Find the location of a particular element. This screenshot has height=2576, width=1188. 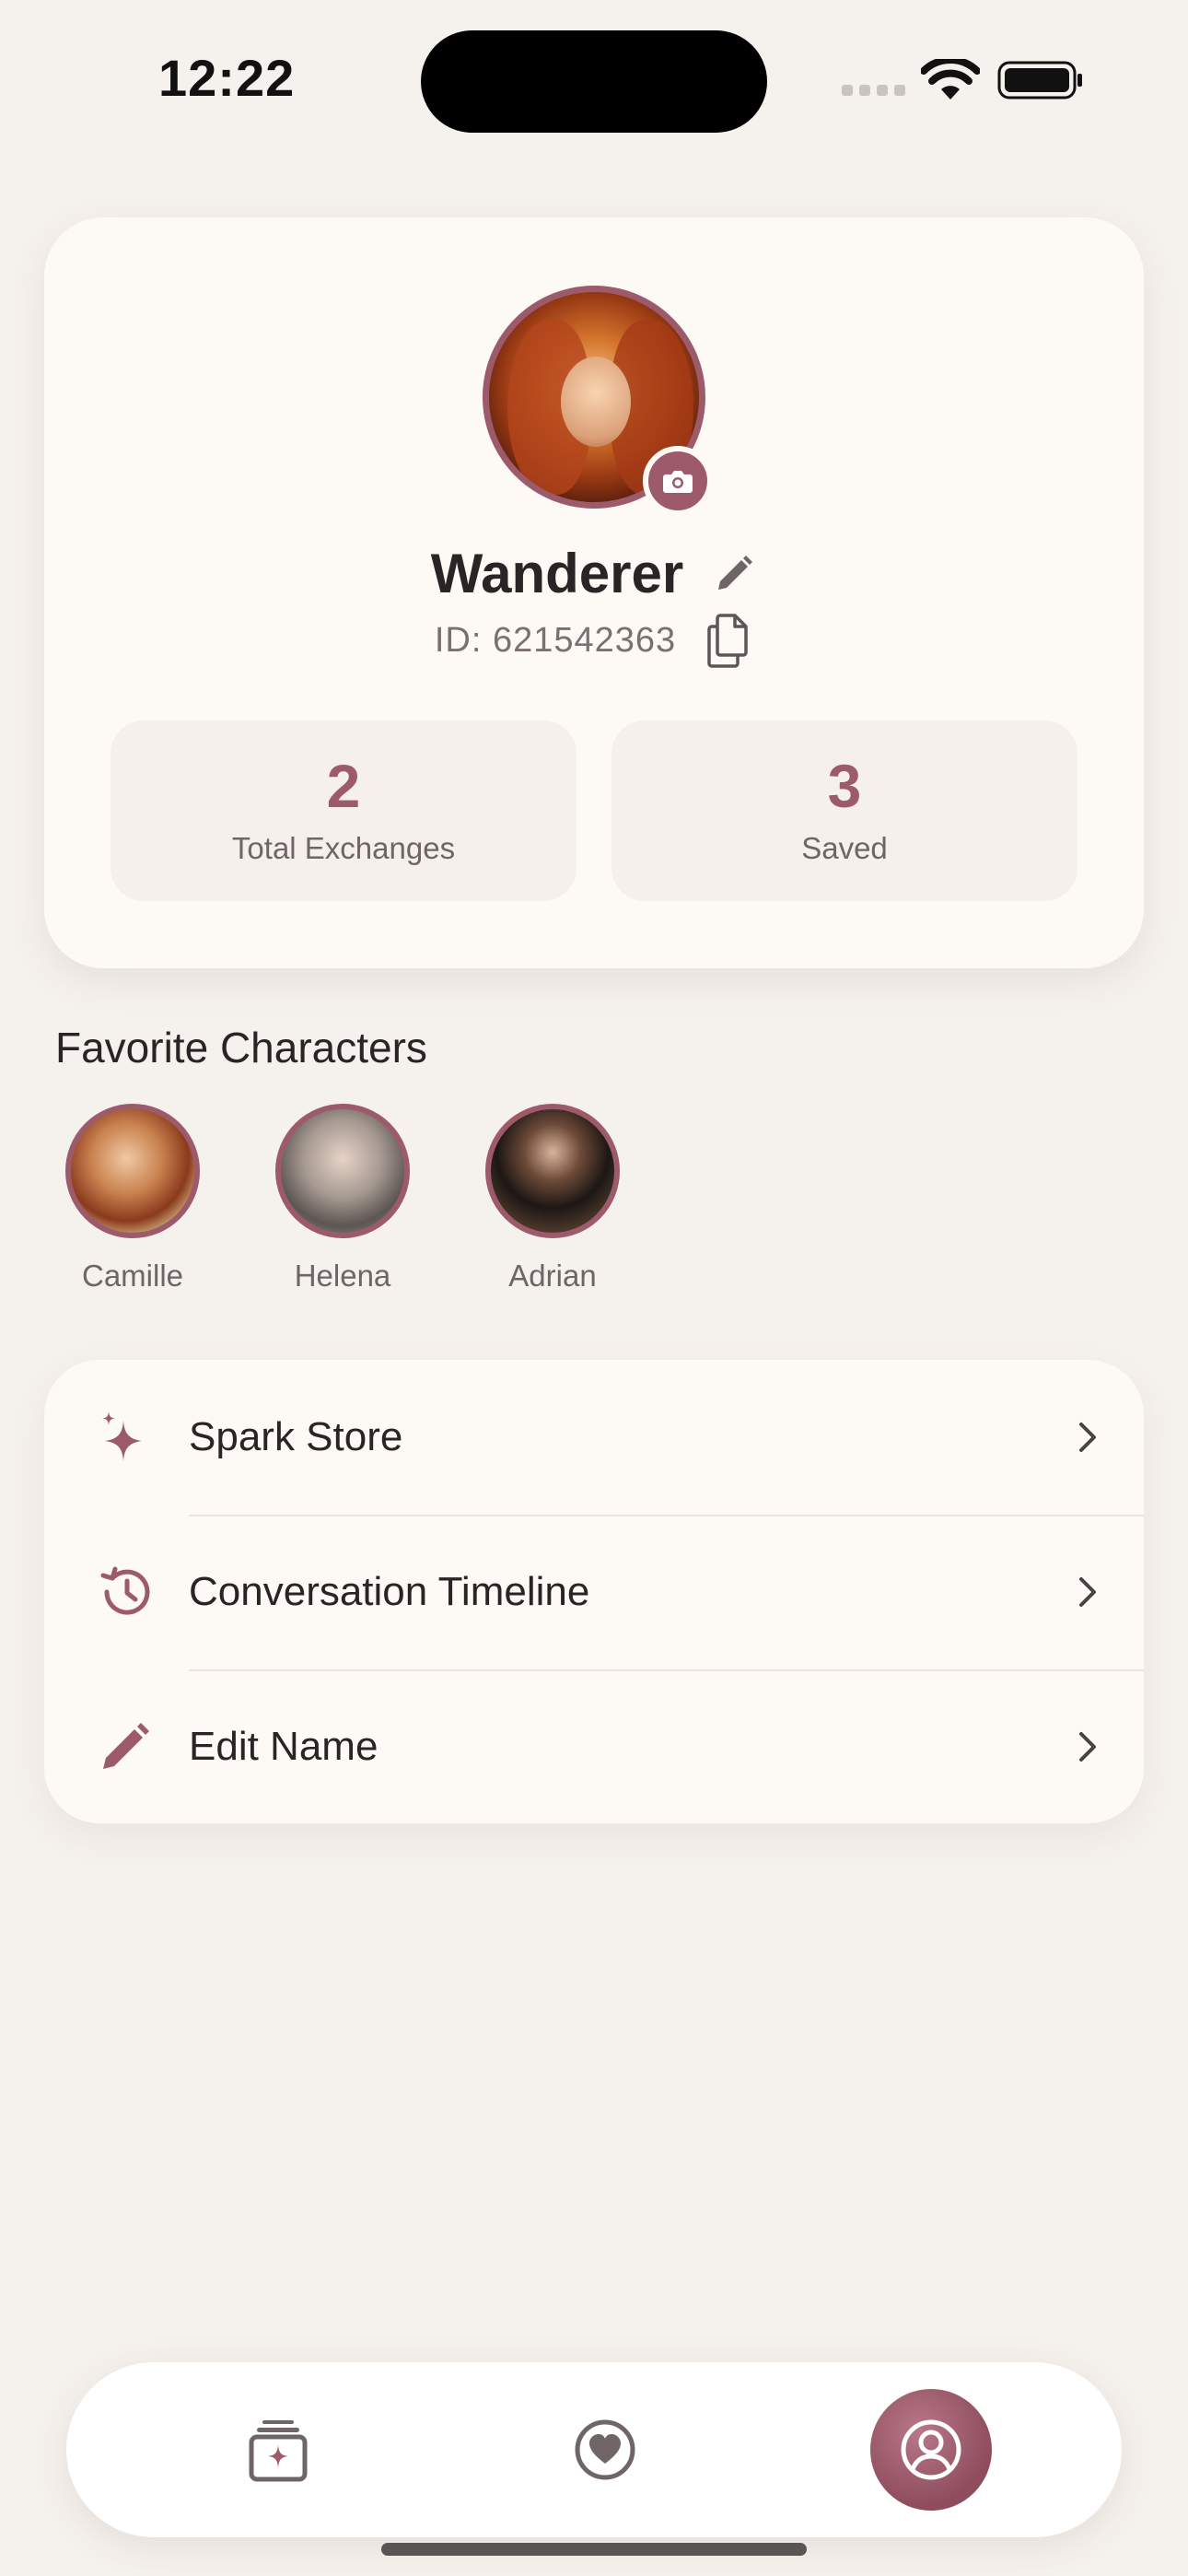

menu-item-conversation-timeline: Conversation Timeline is located at coordinates (594, 1592).